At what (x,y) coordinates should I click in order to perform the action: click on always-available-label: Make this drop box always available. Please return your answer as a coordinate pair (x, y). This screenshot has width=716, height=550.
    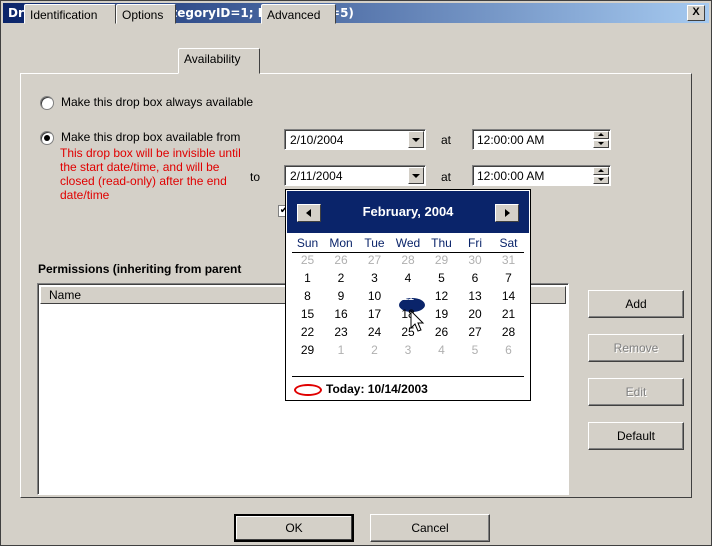
    Looking at the image, I should click on (157, 102).